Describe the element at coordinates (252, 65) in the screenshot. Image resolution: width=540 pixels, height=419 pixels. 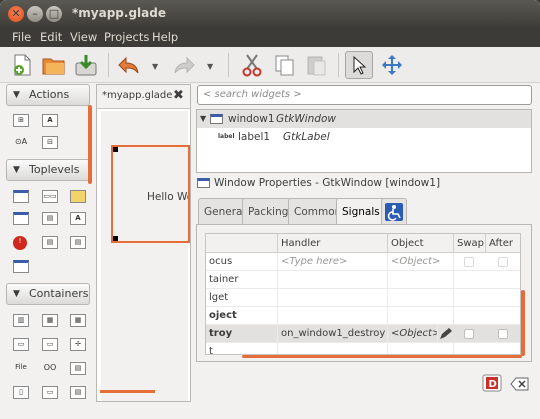
I see `cut-button` at that location.